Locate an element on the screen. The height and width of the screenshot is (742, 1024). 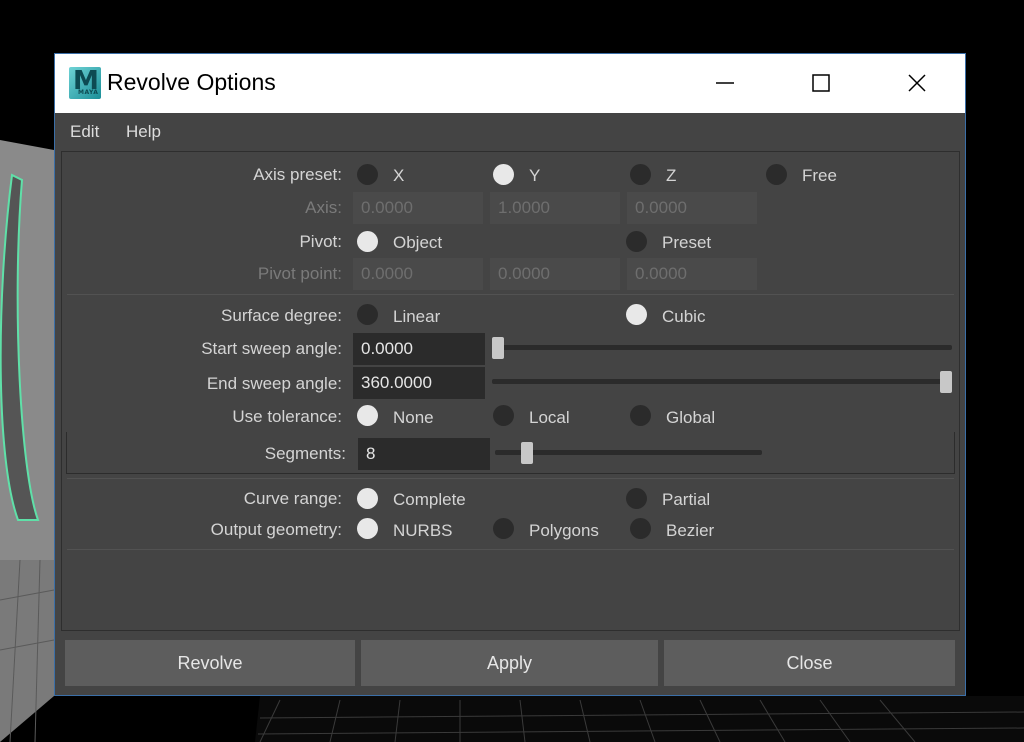
revolve-button: Revolve is located at coordinates (210, 663).